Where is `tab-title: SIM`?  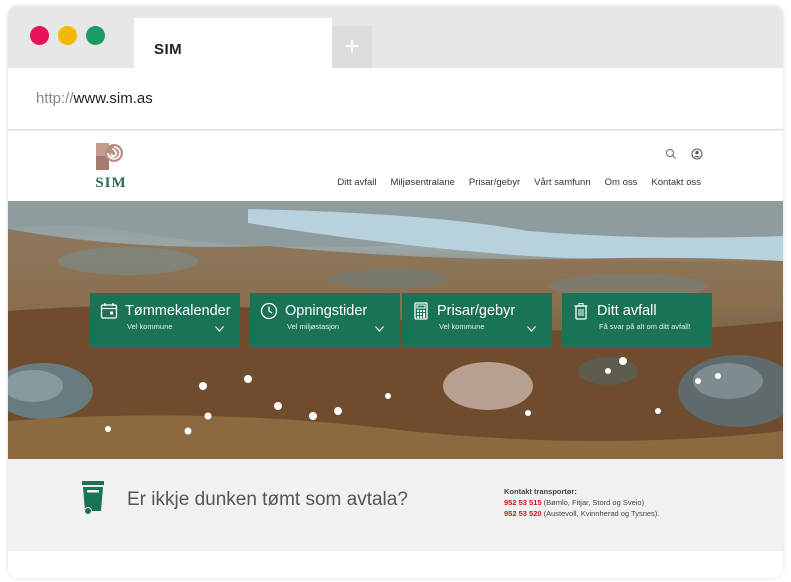 tab-title: SIM is located at coordinates (168, 49).